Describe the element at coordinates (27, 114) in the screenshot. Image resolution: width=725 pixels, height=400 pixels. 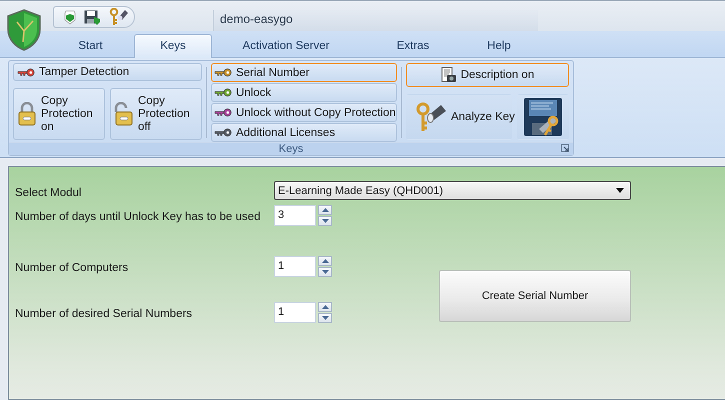
I see `padlock-closed-icon` at that location.